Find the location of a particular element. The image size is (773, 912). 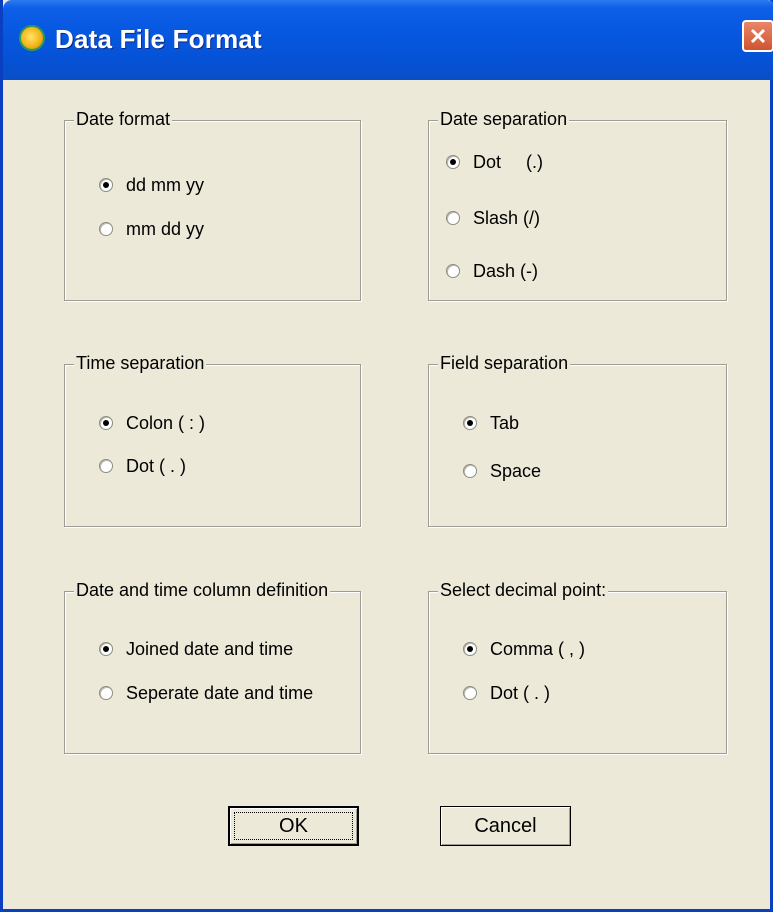

focus-ring is located at coordinates (293, 826).